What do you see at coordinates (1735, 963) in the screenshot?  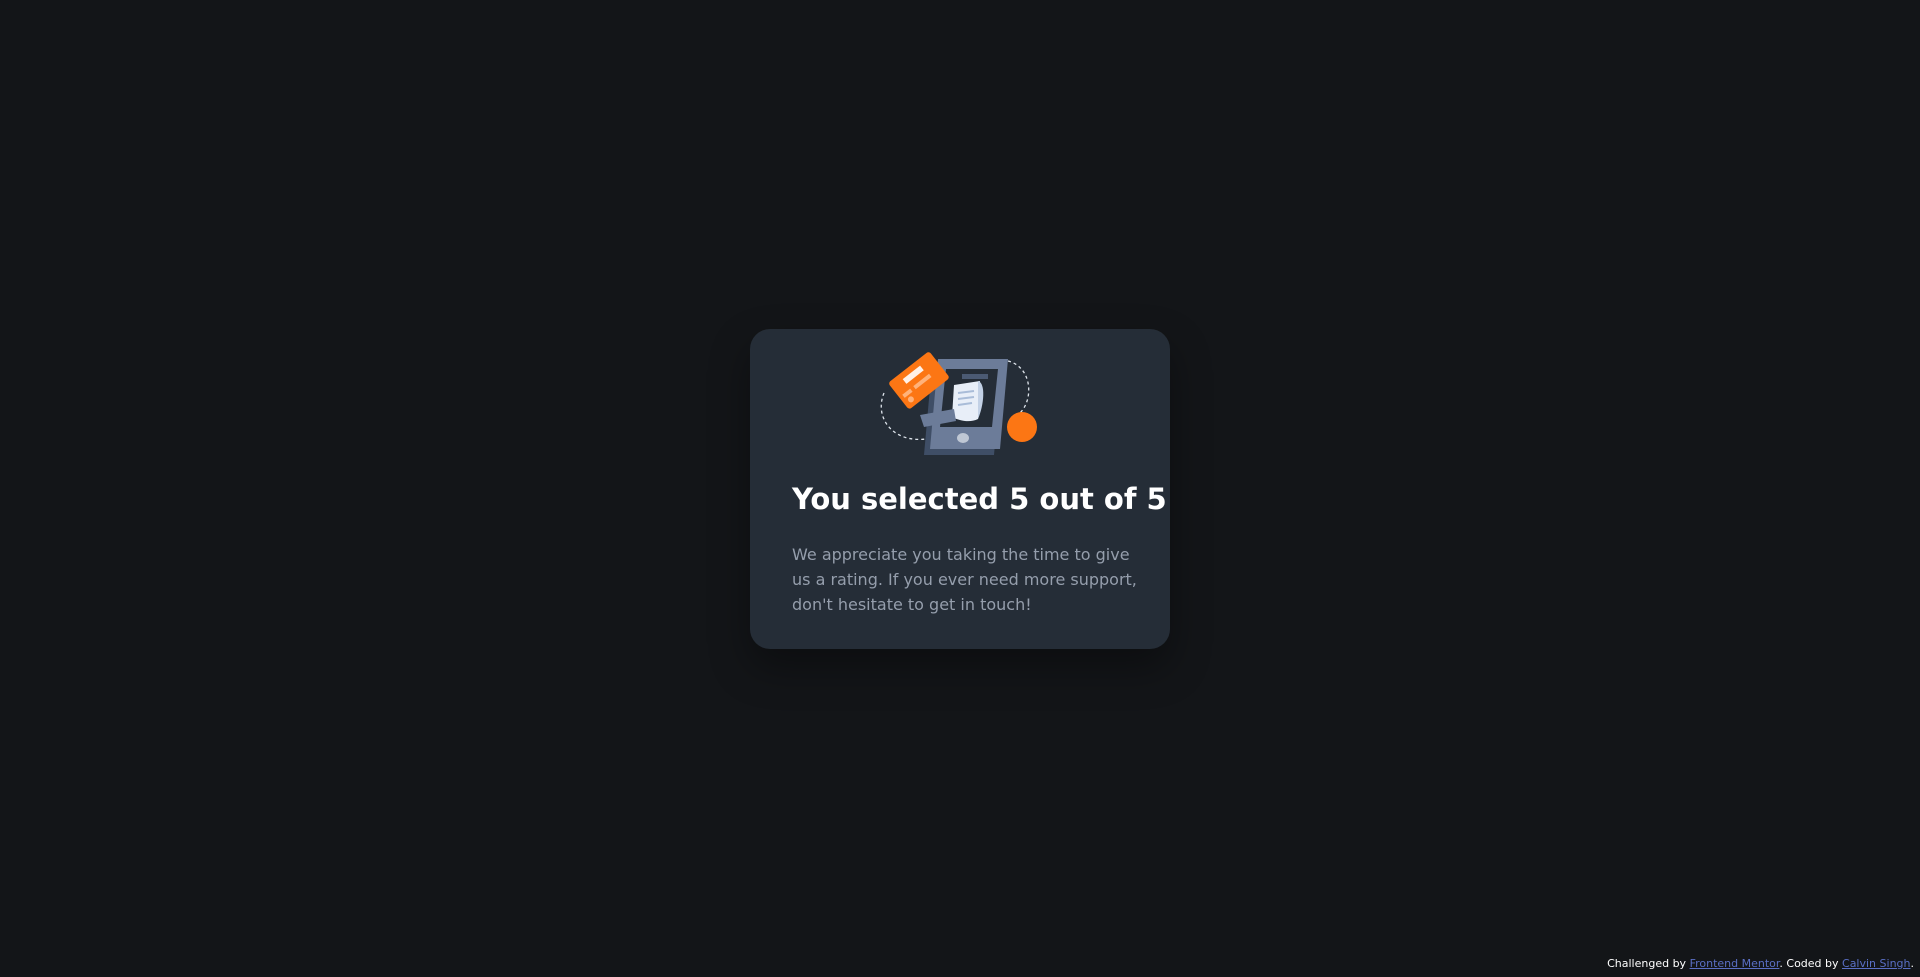 I see `frontend-mentor-link: Frontend Mentor` at bounding box center [1735, 963].